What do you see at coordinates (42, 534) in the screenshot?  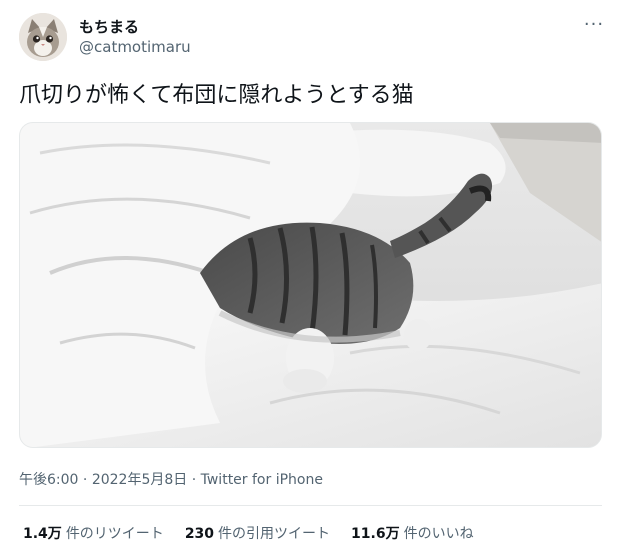 I see `retweets-count: 1.4万` at bounding box center [42, 534].